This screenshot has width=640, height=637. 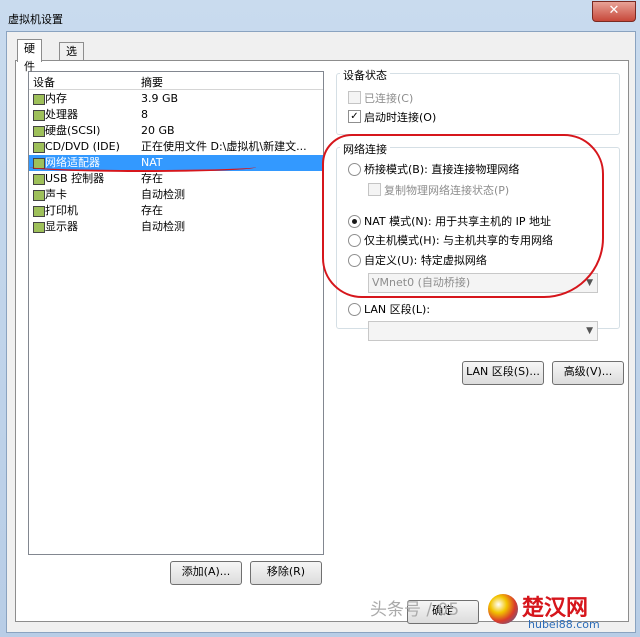 What do you see at coordinates (354, 309) in the screenshot?
I see `lan-segment-radio` at bounding box center [354, 309].